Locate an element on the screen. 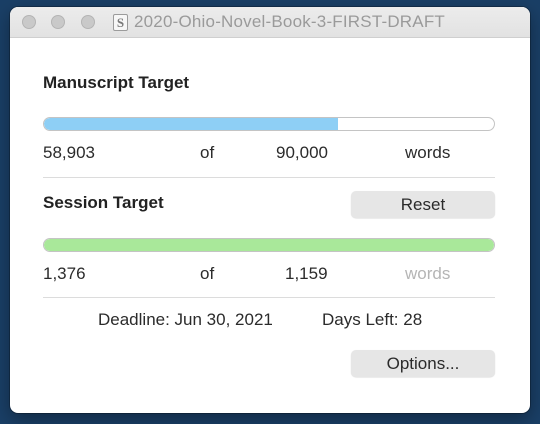  minimize-window-icon is located at coordinates (58, 22).